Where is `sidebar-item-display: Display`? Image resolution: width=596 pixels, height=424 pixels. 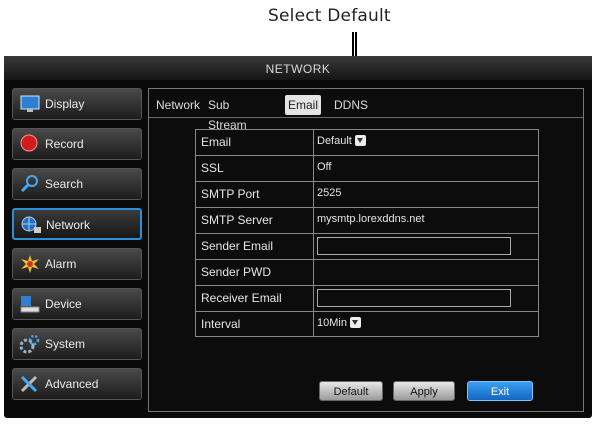
sidebar-item-display: Display is located at coordinates (77, 104).